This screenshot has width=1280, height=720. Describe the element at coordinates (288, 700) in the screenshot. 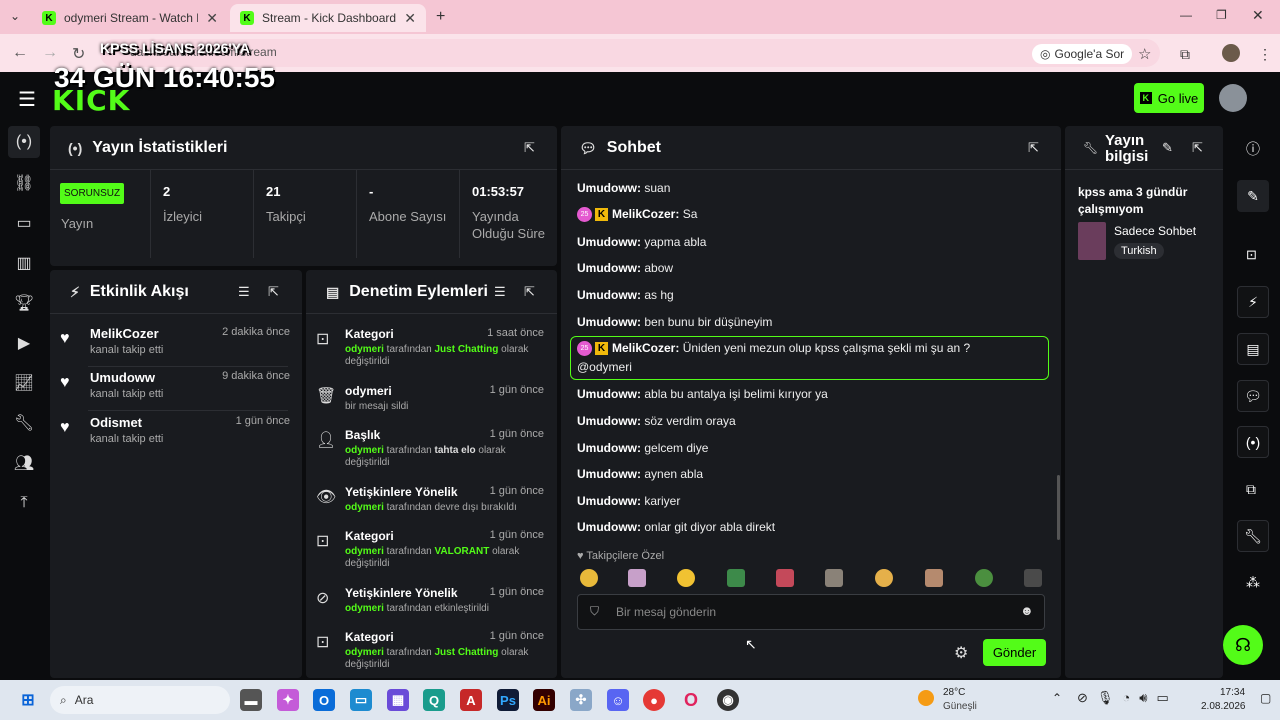

I see `copilot-icon: ✦` at that location.